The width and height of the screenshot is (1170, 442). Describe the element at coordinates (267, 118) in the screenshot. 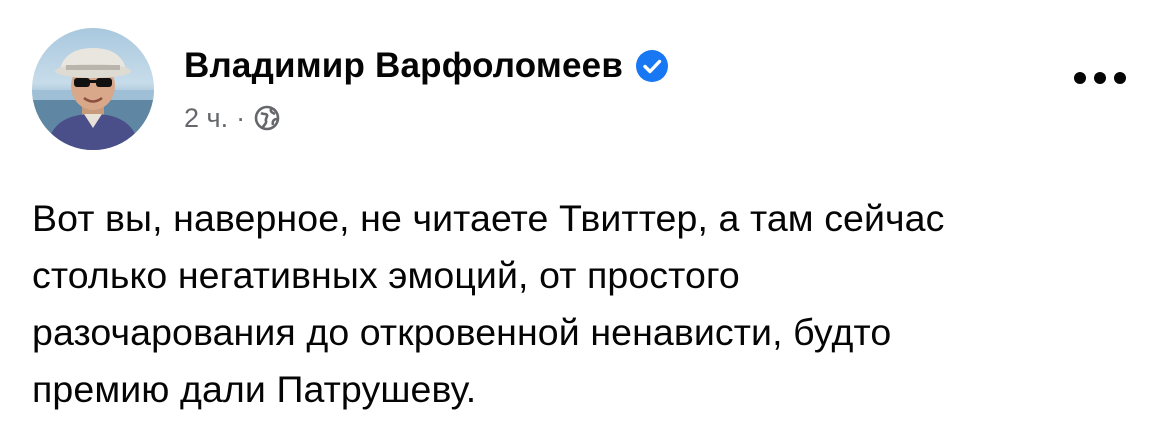

I see `globe-icon` at that location.